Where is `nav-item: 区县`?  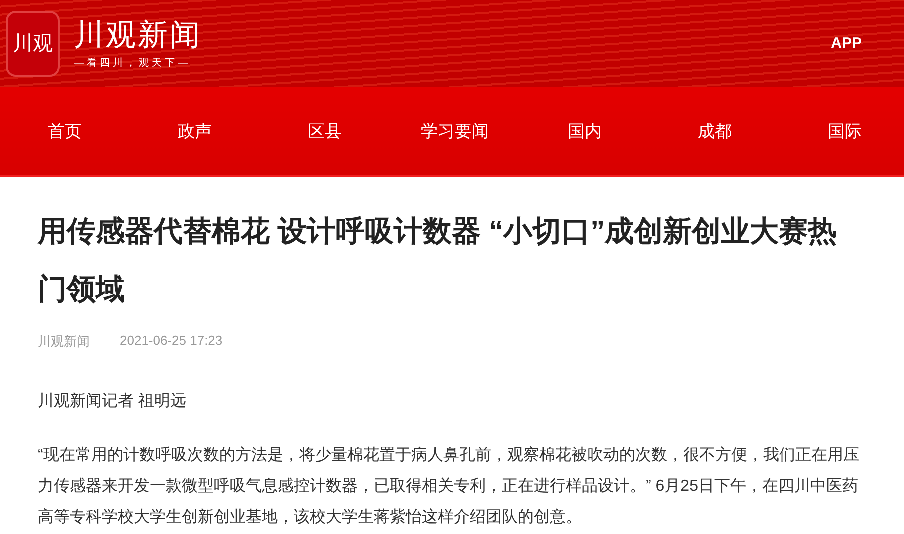
nav-item: 区县 is located at coordinates (325, 131).